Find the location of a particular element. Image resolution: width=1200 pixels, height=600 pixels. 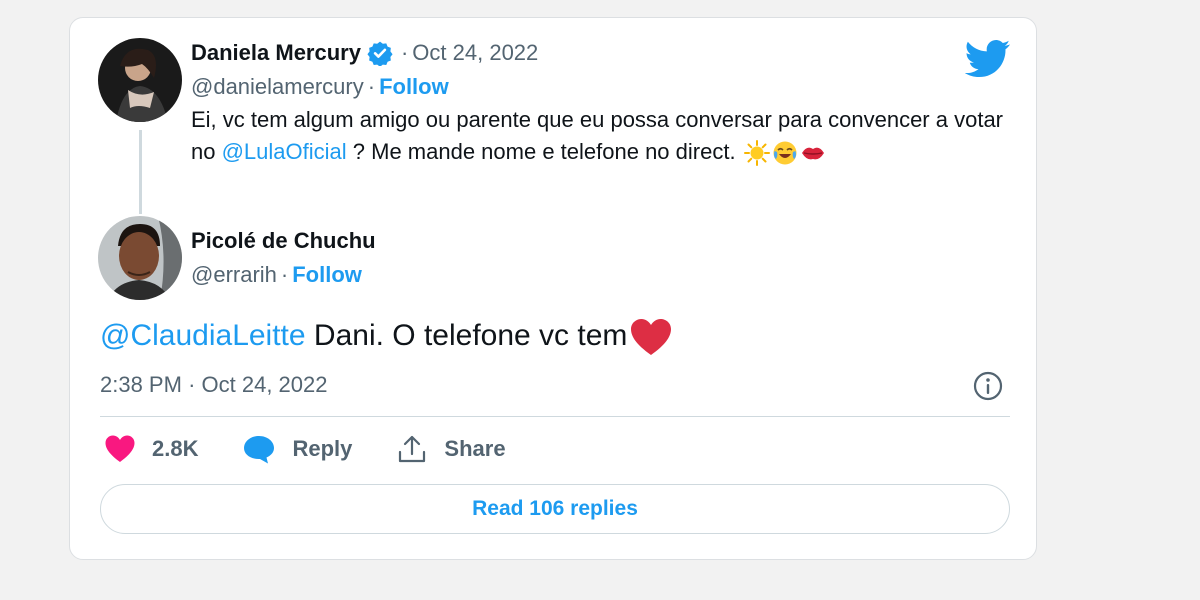

follow-button-picole: Follow is located at coordinates (327, 275).